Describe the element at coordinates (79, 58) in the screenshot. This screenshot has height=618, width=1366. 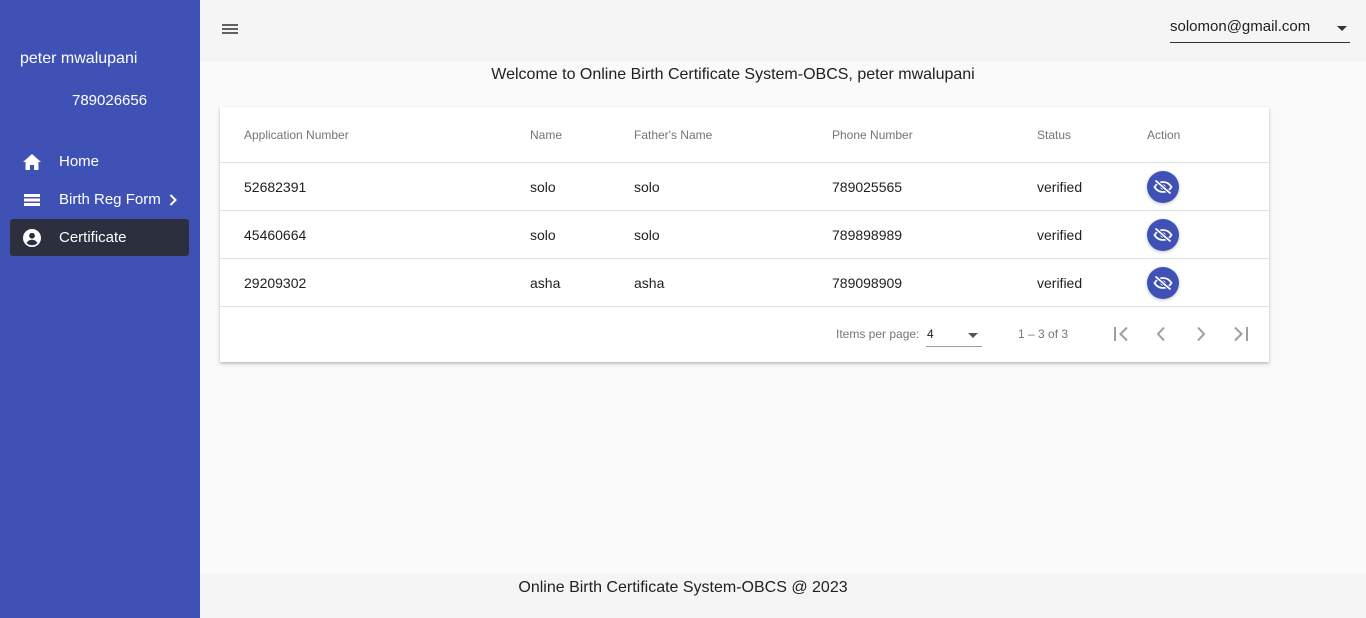
I see `user-name: peter mwalupani` at that location.